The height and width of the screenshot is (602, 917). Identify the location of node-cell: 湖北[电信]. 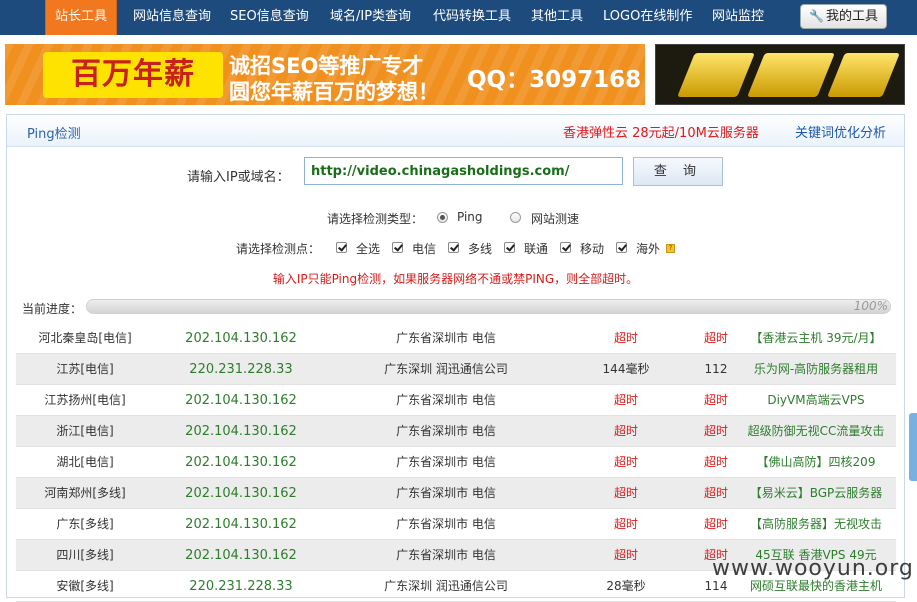
(85, 462).